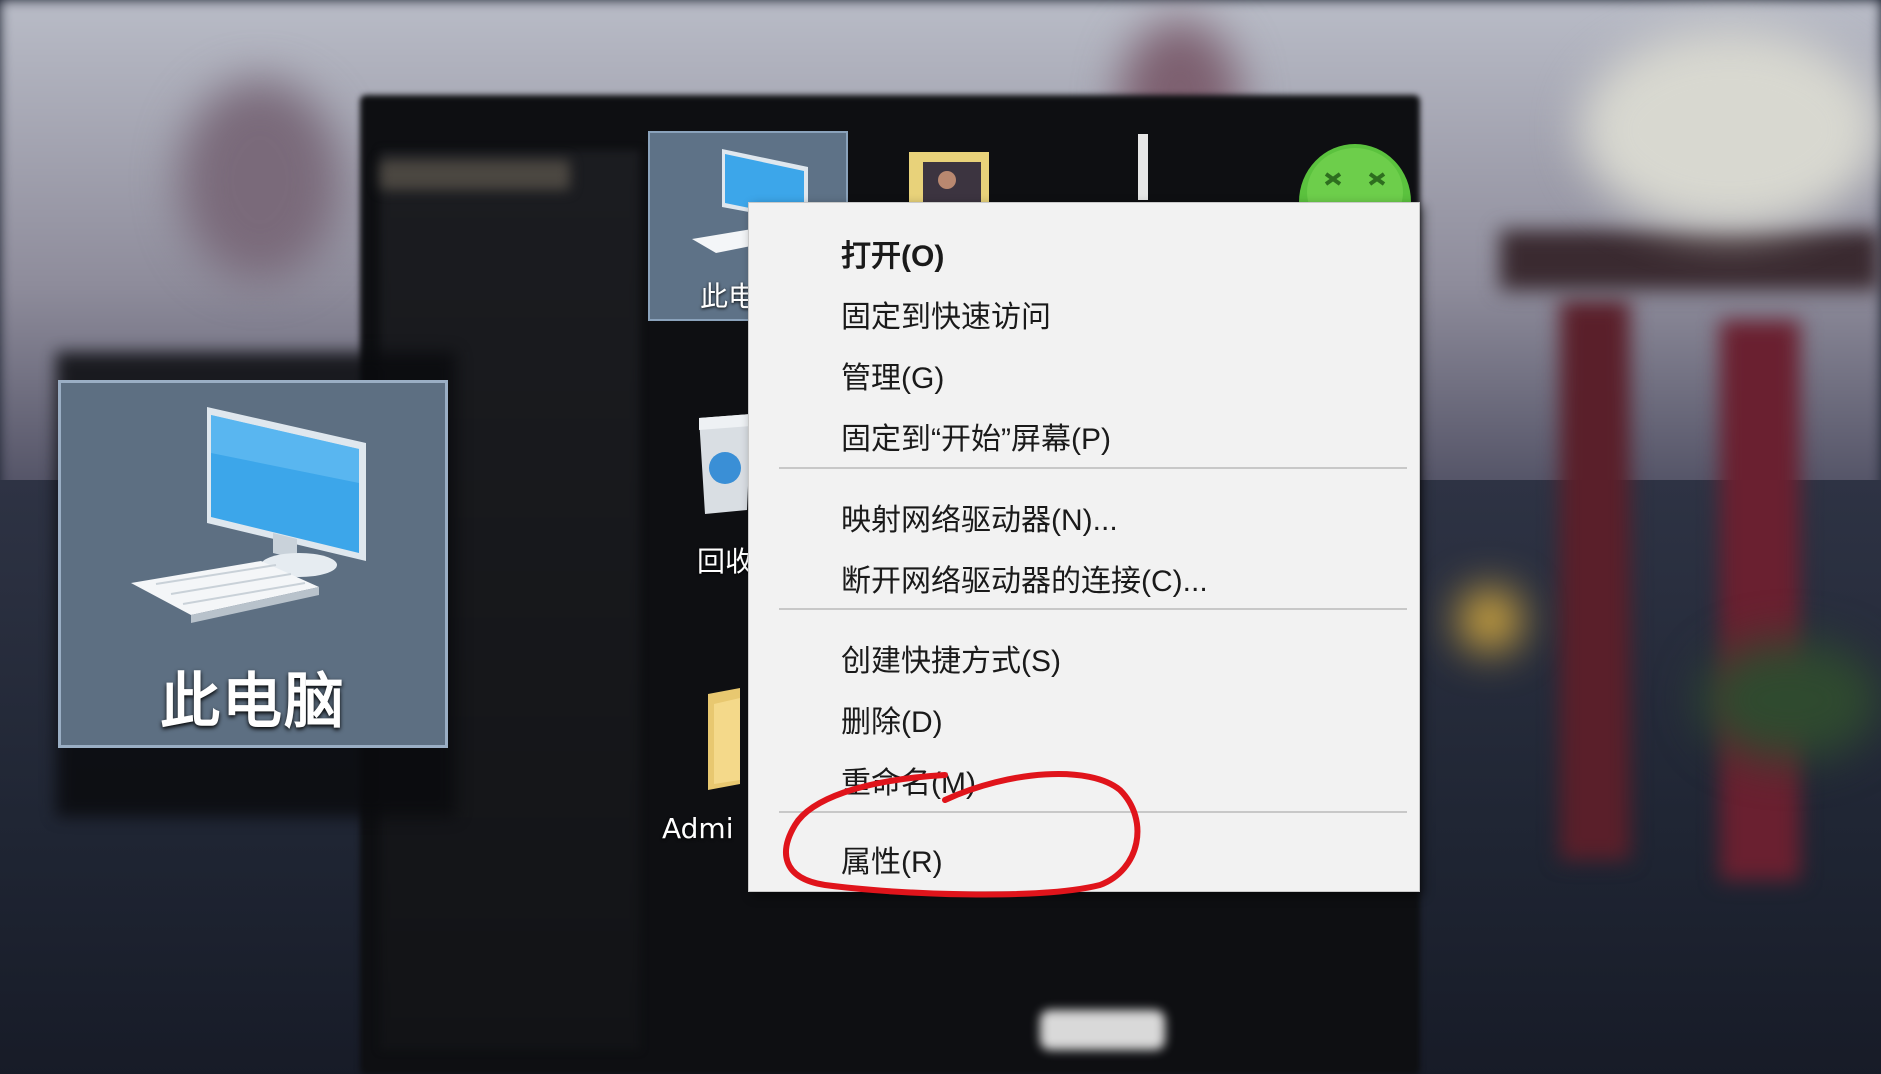 Image resolution: width=1881 pixels, height=1074 pixels. I want to click on menu-item-rename: 重命名(M), so click(1084, 776).